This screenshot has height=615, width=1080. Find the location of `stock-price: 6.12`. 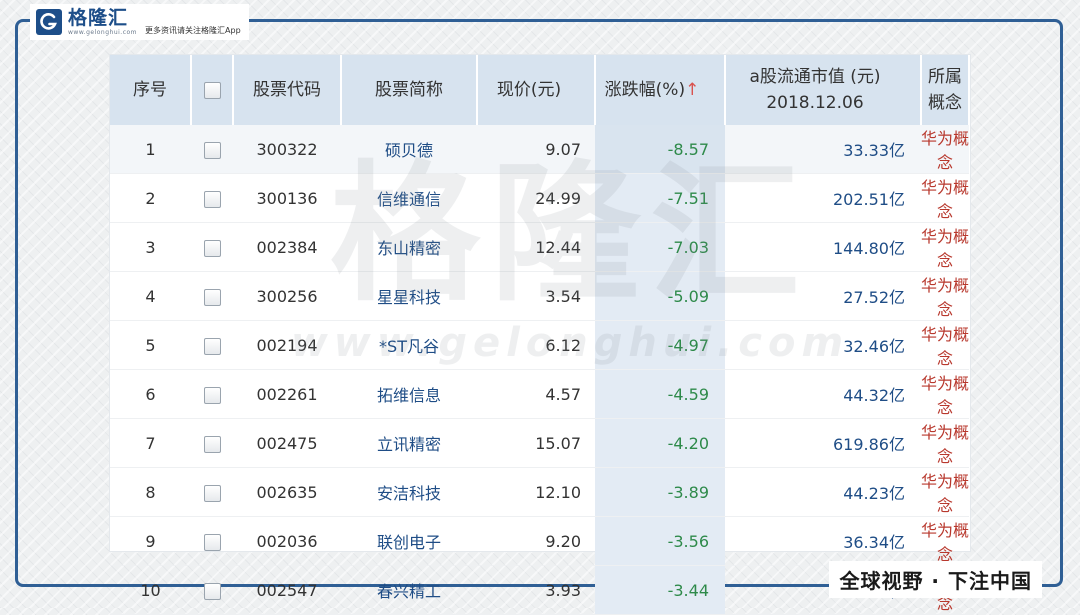

stock-price: 6.12 is located at coordinates (536, 345).